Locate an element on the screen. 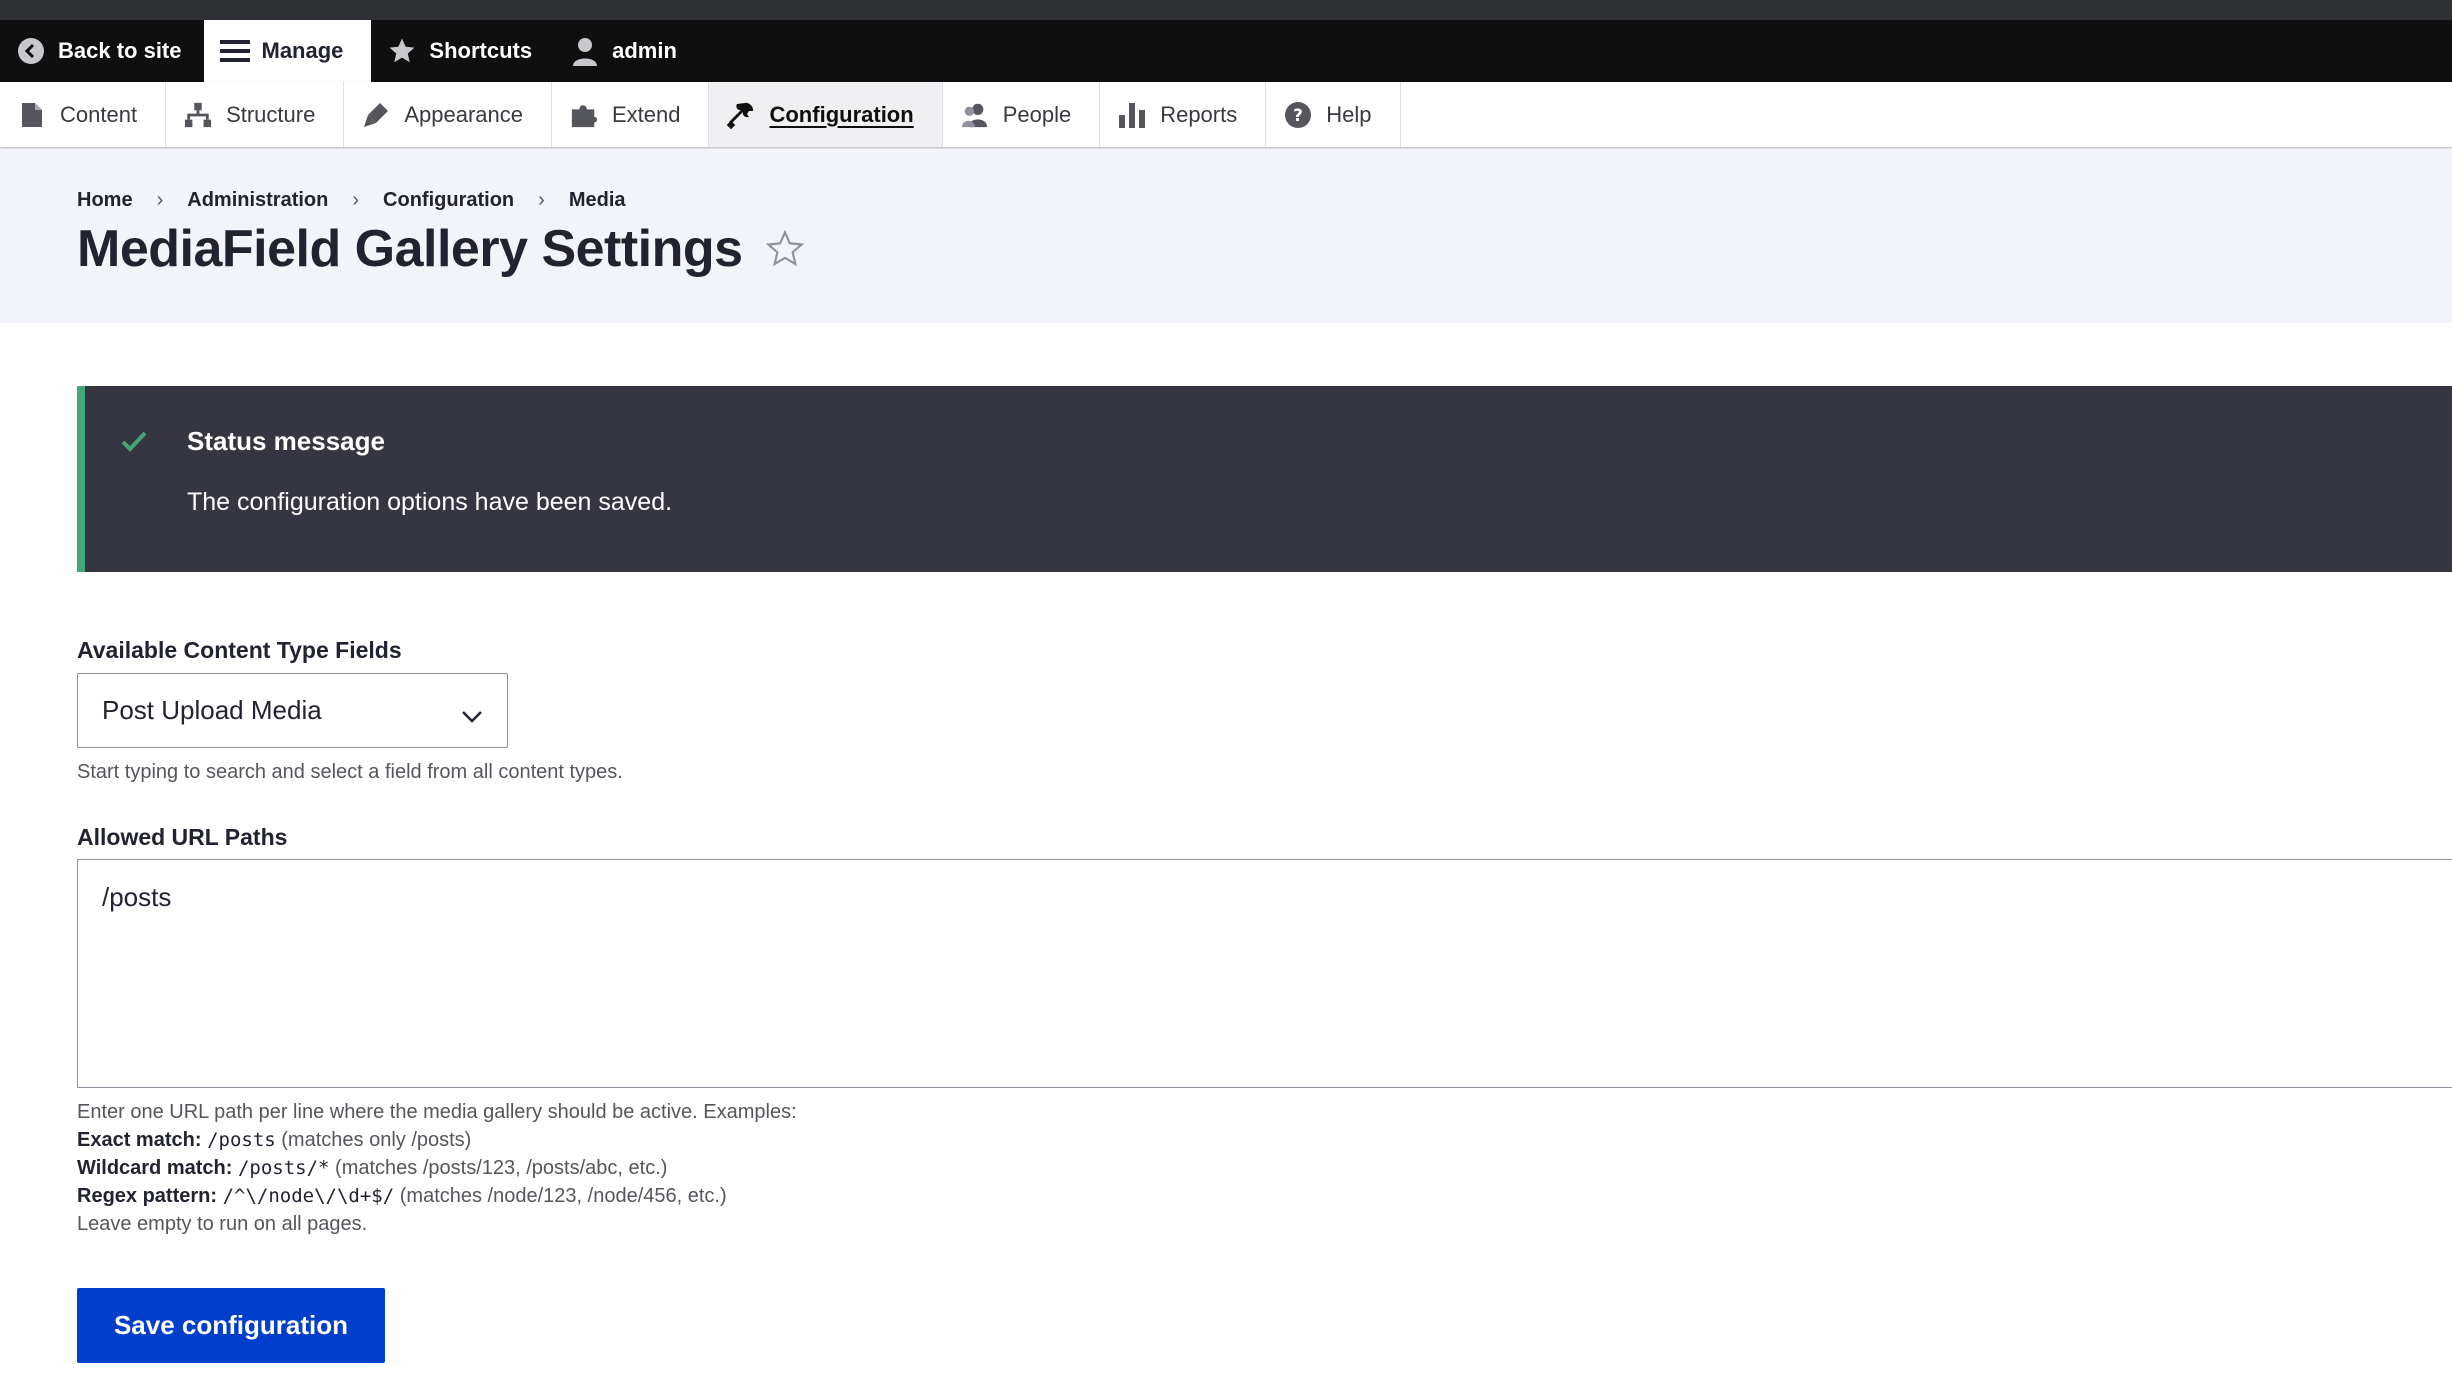 The width and height of the screenshot is (2452, 1394). user-label: admin is located at coordinates (644, 50).